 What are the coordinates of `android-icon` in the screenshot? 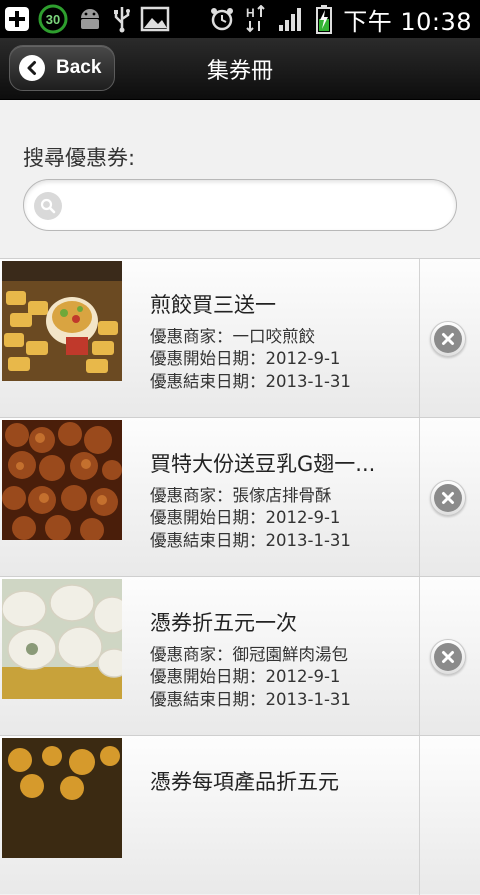 It's located at (90, 19).